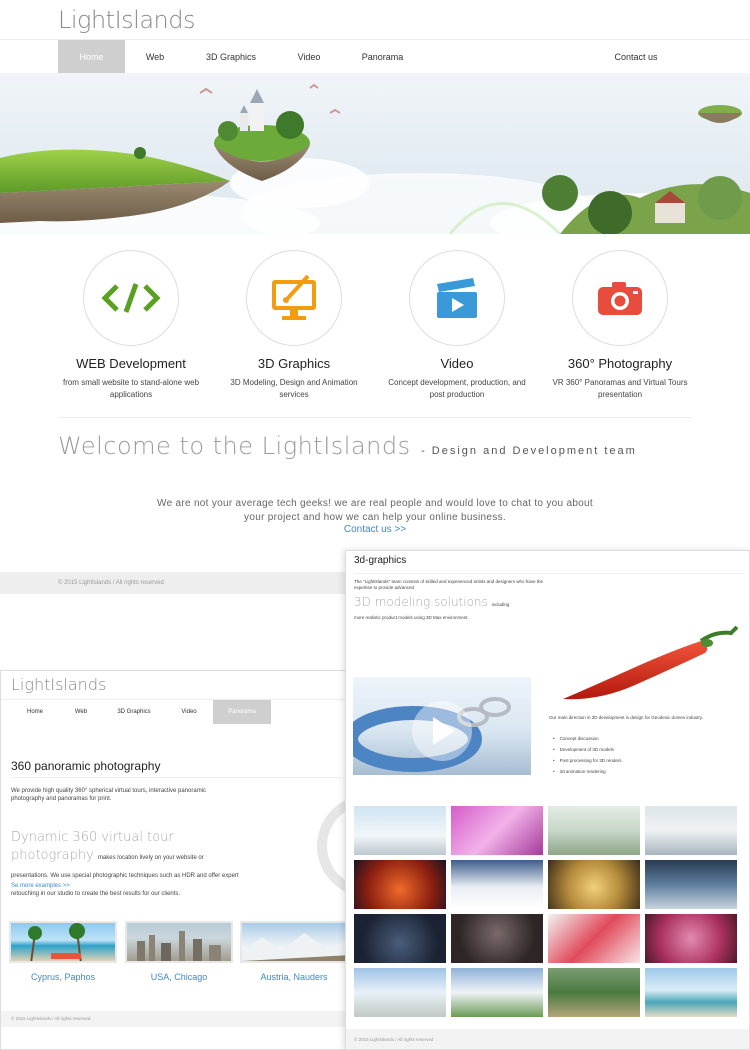 This screenshot has width=750, height=1050. Describe the element at coordinates (179, 946) in the screenshot. I see `city-photo` at that location.